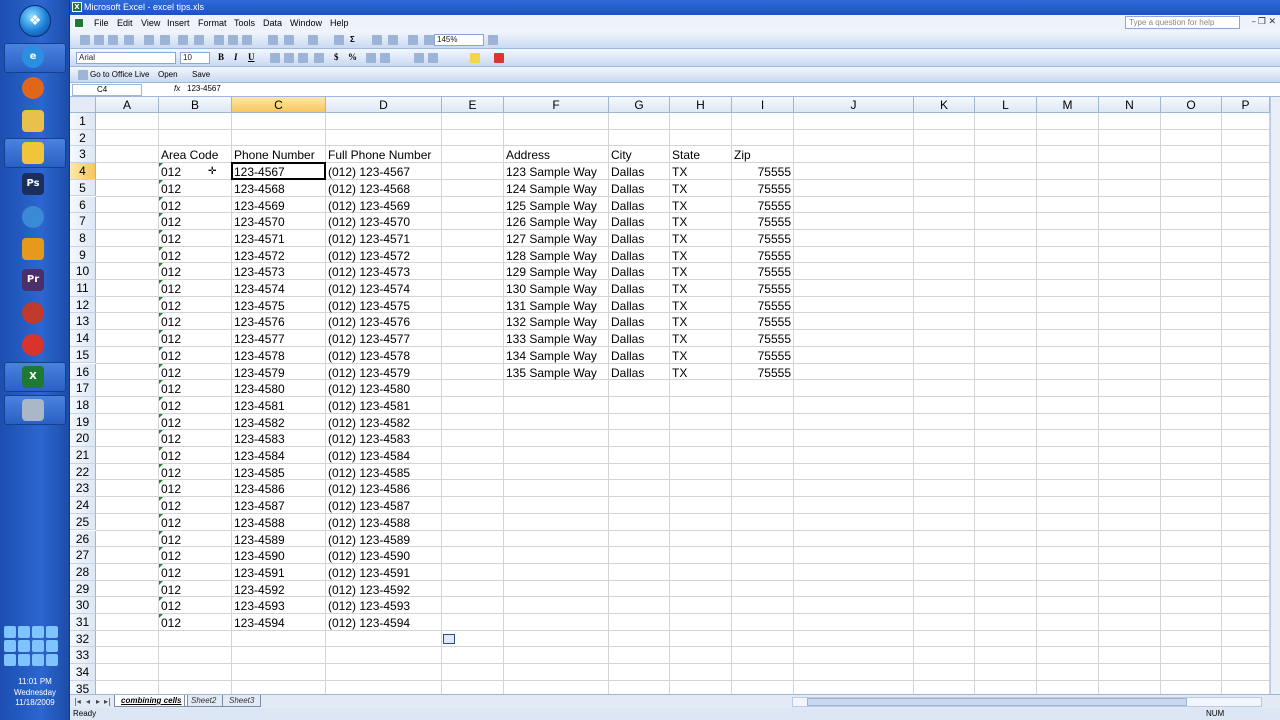 The image size is (1280, 720). I want to click on row-header-11: 11, so click(83, 288).